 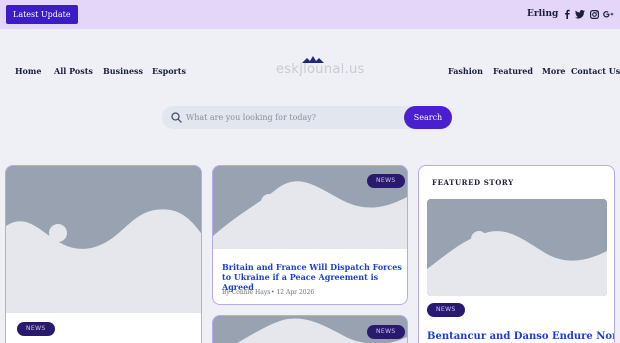 I want to click on post-card-3: NEWS, so click(x=310, y=329).